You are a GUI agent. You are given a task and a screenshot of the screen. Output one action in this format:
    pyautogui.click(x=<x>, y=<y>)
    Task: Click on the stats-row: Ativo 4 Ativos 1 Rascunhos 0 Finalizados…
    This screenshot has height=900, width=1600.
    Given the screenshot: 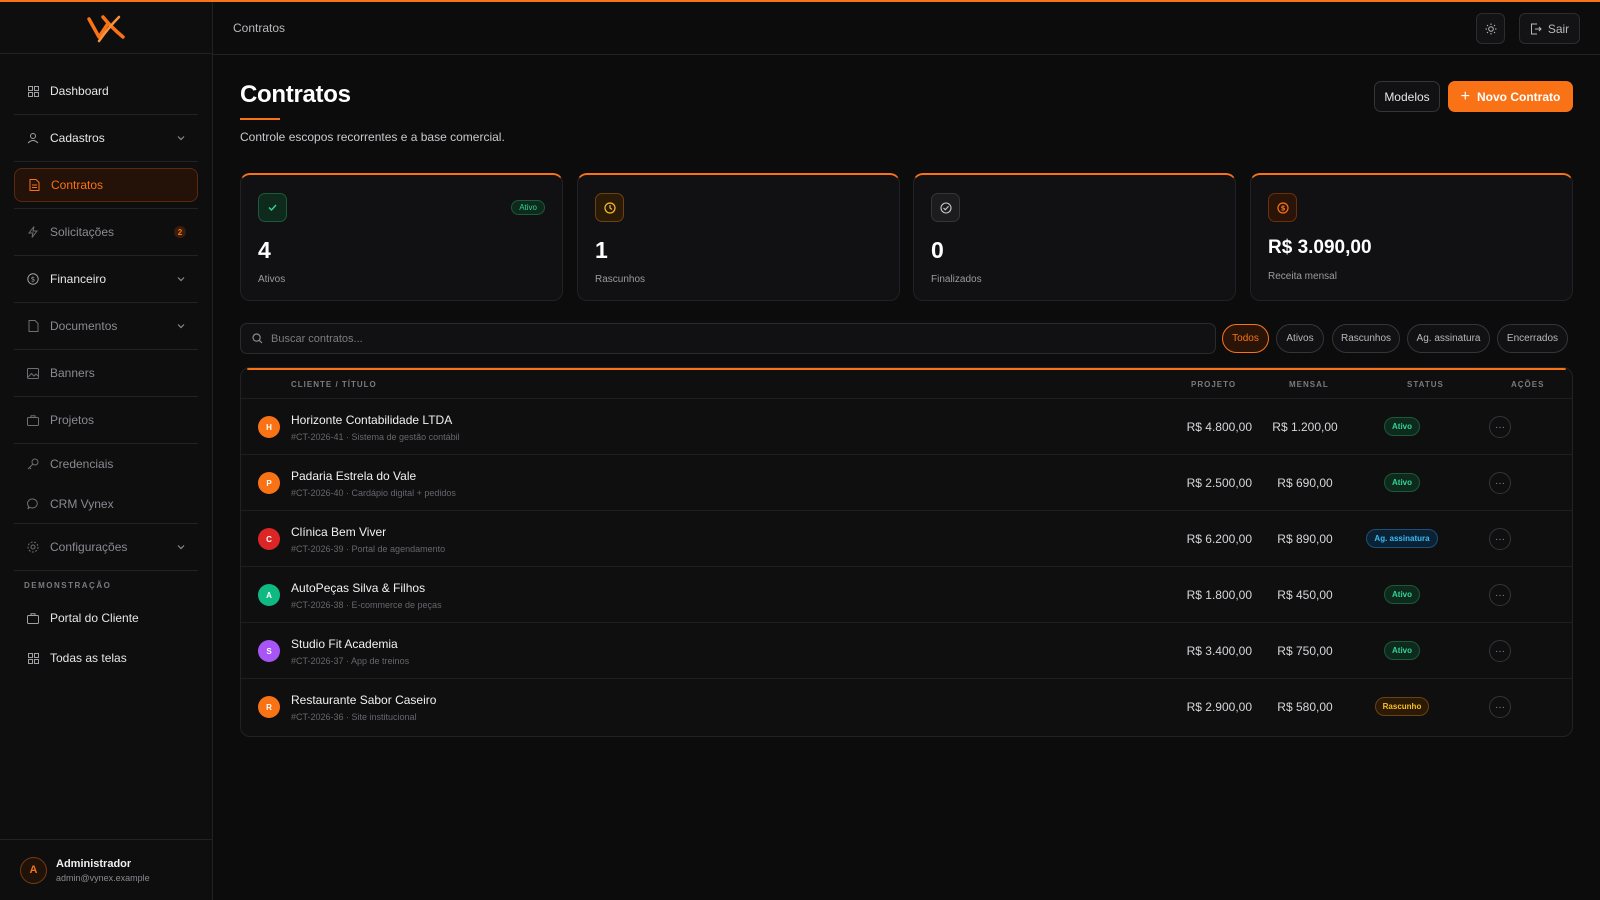 What is the action you would take?
    pyautogui.click(x=906, y=237)
    